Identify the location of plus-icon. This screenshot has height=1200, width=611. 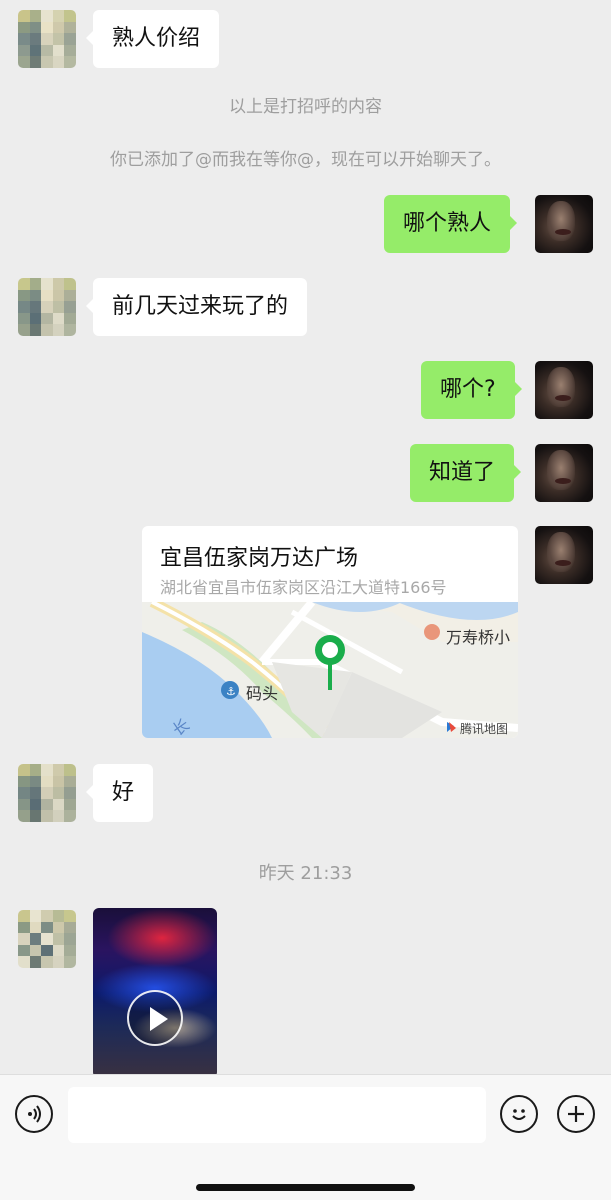
(576, 1114).